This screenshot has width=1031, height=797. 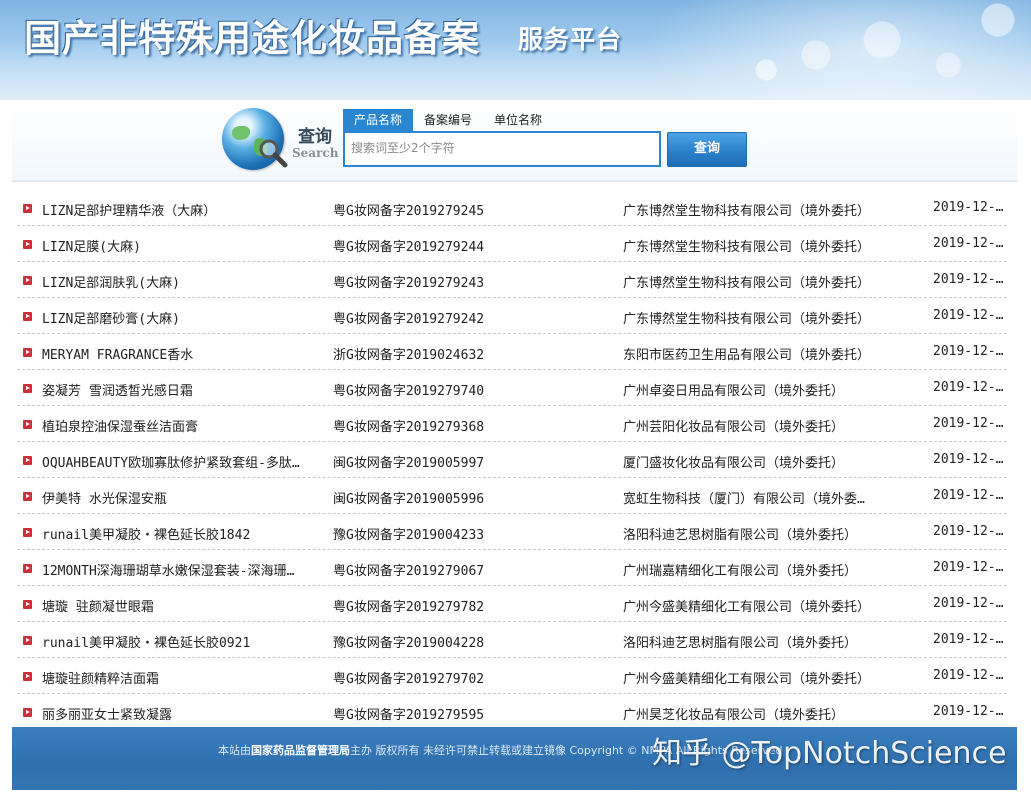 What do you see at coordinates (707, 149) in the screenshot?
I see `search-button: 查询` at bounding box center [707, 149].